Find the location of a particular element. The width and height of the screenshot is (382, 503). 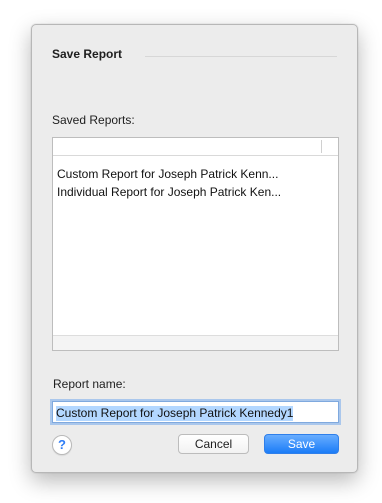

list-scroll-area is located at coordinates (195, 342).